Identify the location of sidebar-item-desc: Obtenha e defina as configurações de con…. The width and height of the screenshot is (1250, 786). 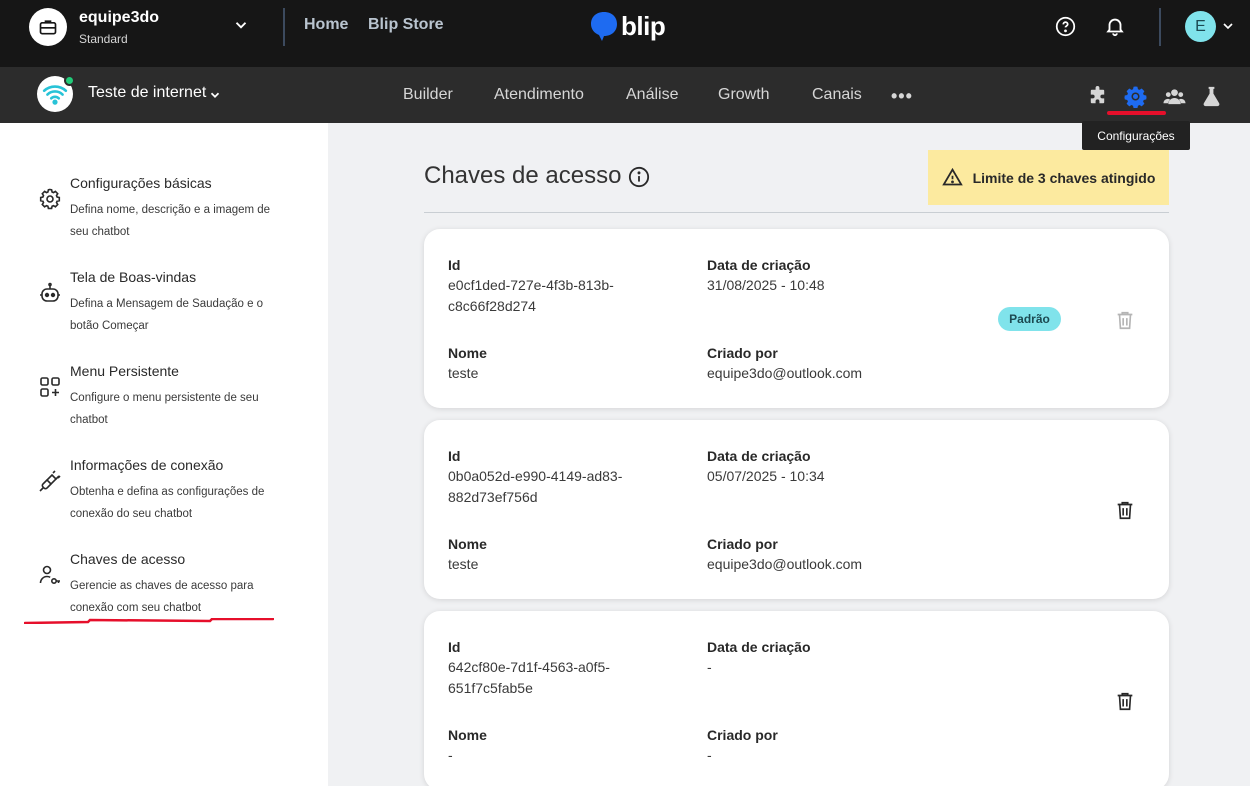
(167, 503).